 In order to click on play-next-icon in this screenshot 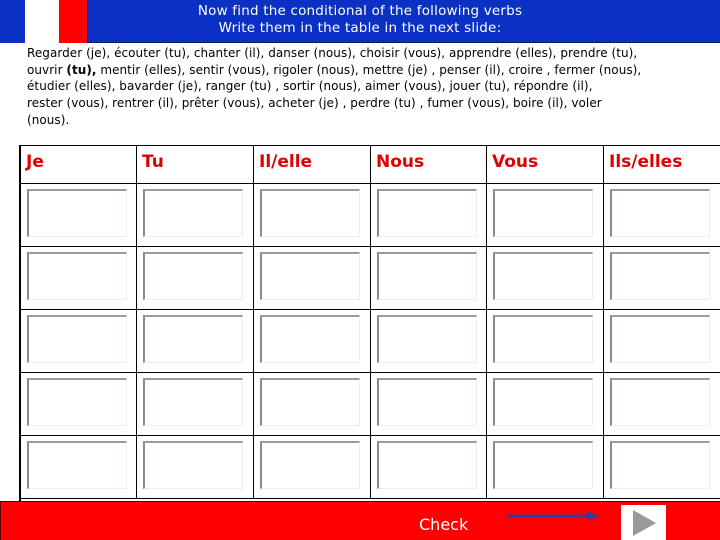, I will do `click(644, 522)`.